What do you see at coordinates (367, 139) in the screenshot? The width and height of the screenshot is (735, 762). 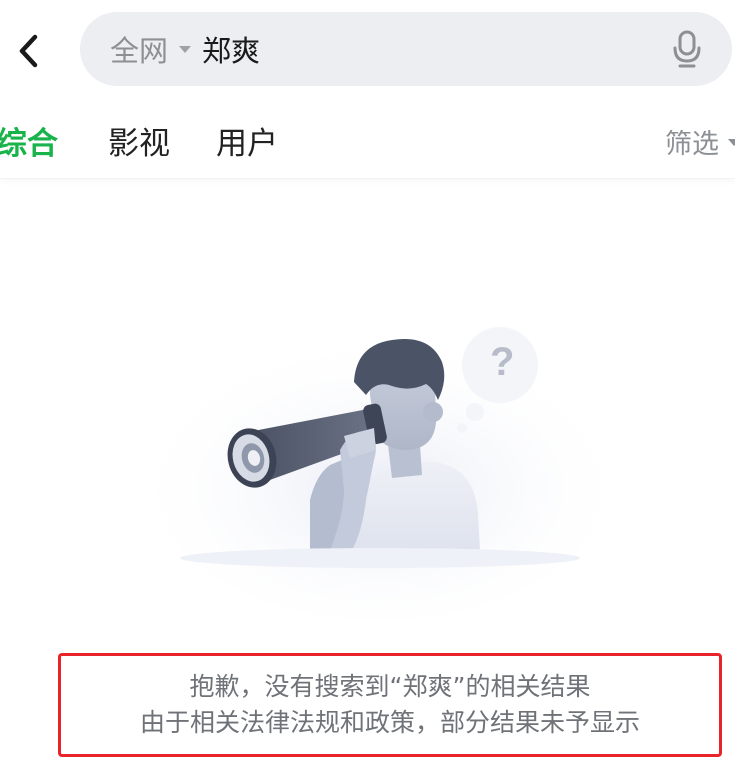 I see `result-tabs: 综合 影视 用户 筛选` at bounding box center [367, 139].